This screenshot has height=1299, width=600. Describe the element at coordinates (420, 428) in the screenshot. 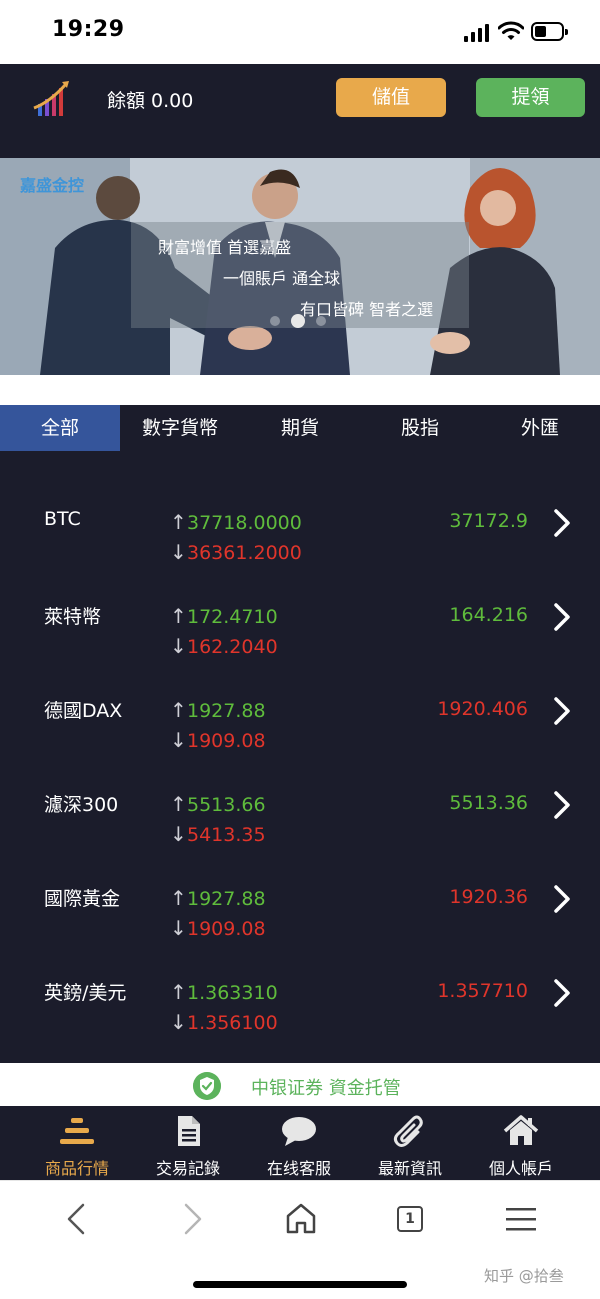

I see `tab-indices: 股指` at that location.